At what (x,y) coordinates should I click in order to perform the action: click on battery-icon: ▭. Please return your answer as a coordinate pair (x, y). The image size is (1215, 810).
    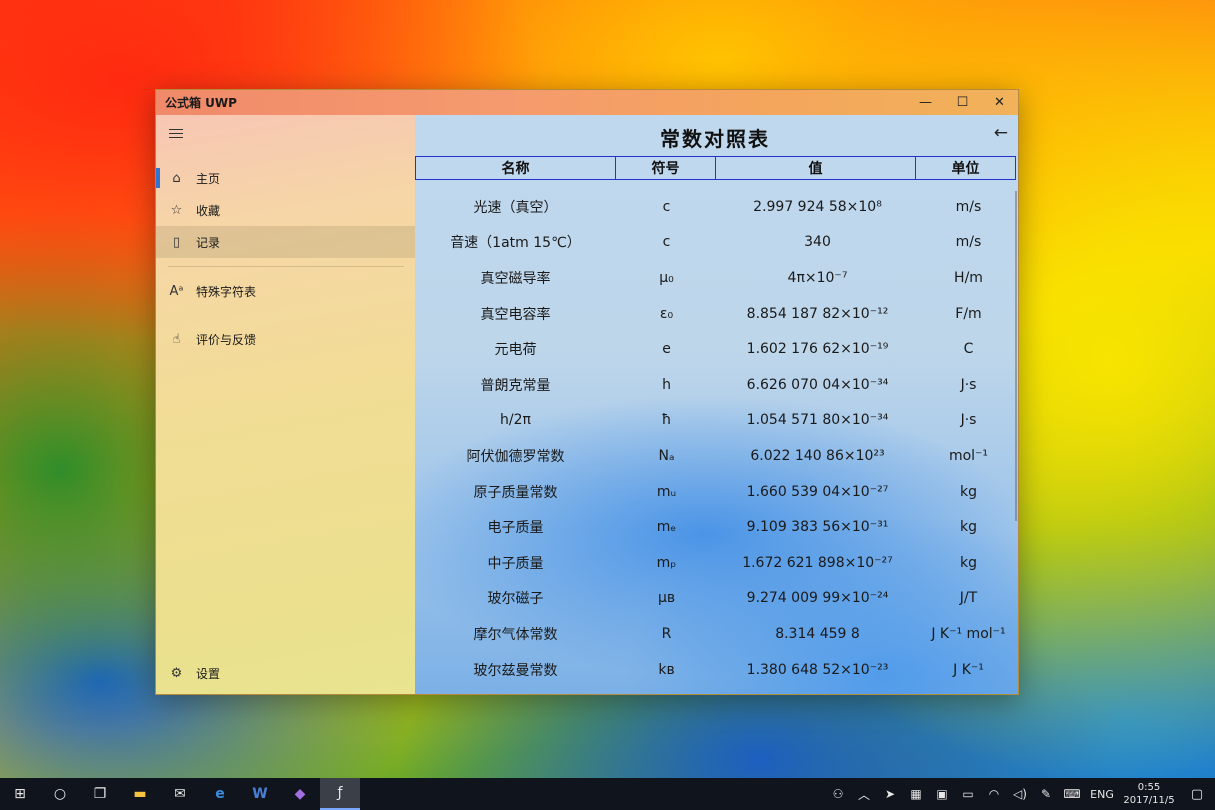
    Looking at the image, I should click on (968, 794).